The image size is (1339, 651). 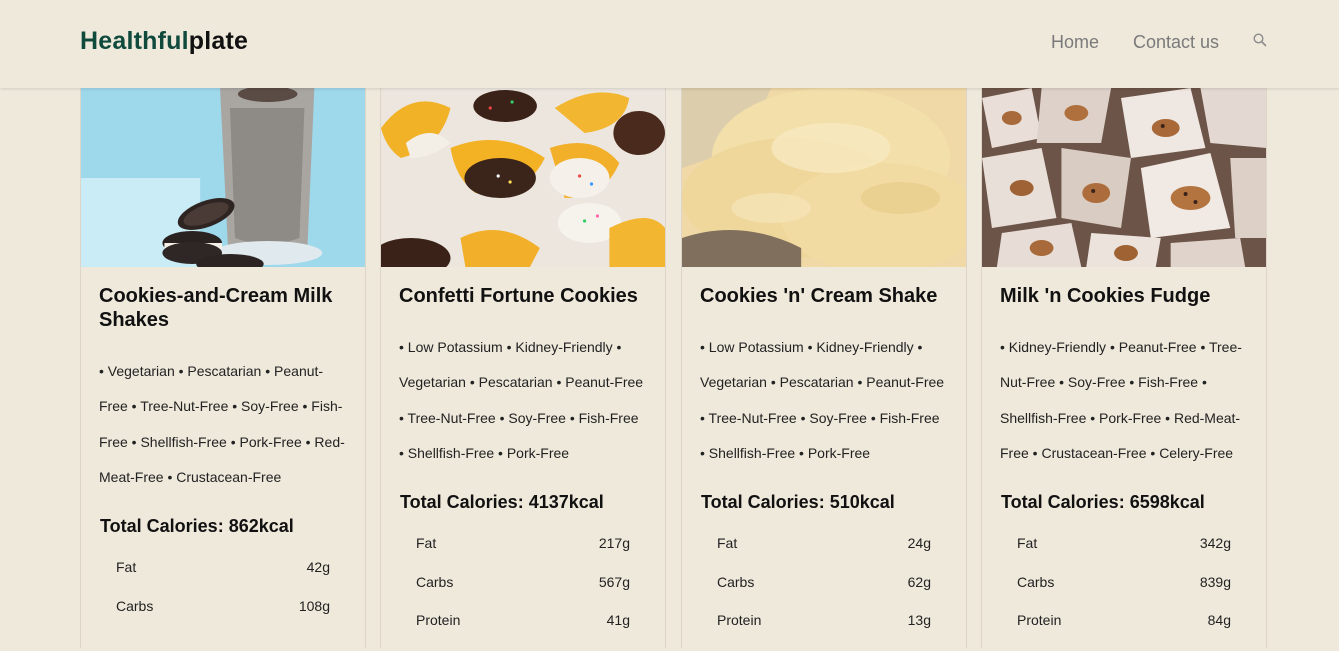 I want to click on nutrient-value: 217g, so click(x=614, y=543).